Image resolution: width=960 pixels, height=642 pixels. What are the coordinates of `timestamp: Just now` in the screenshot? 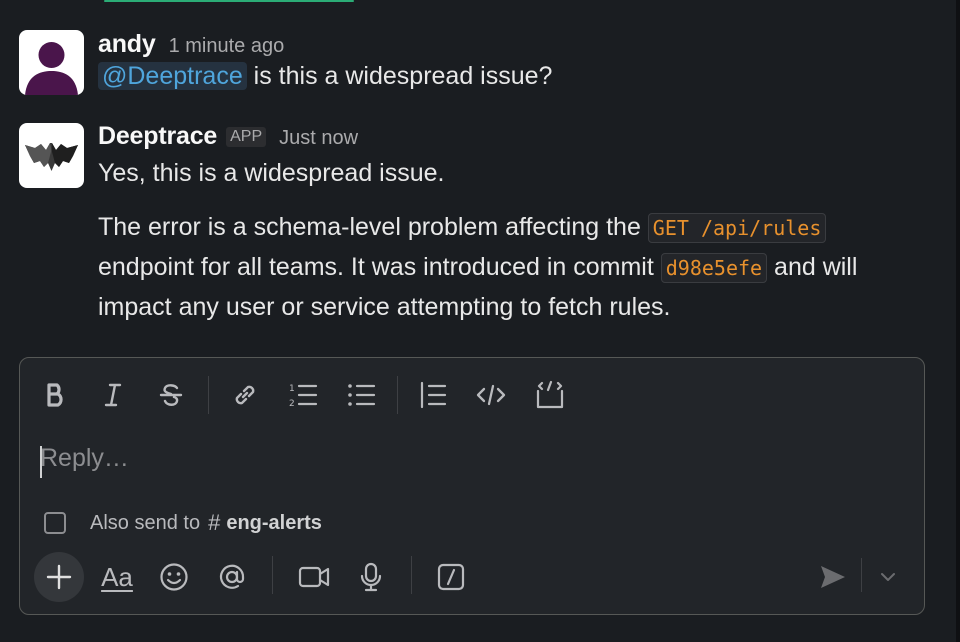 It's located at (318, 138).